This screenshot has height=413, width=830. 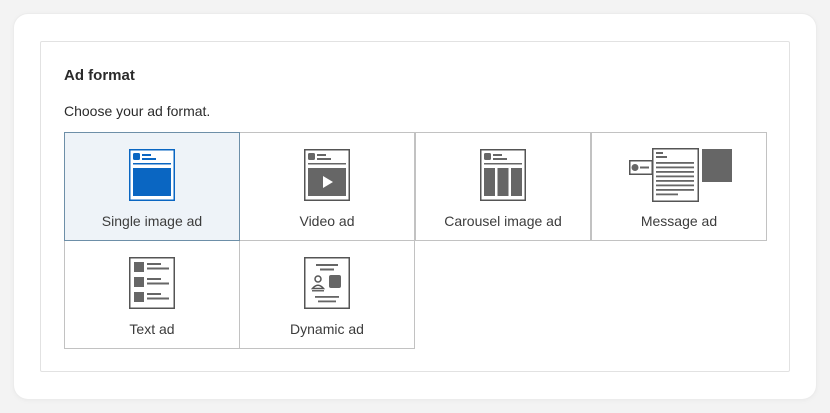 I want to click on video-ad-icon, so click(x=327, y=175).